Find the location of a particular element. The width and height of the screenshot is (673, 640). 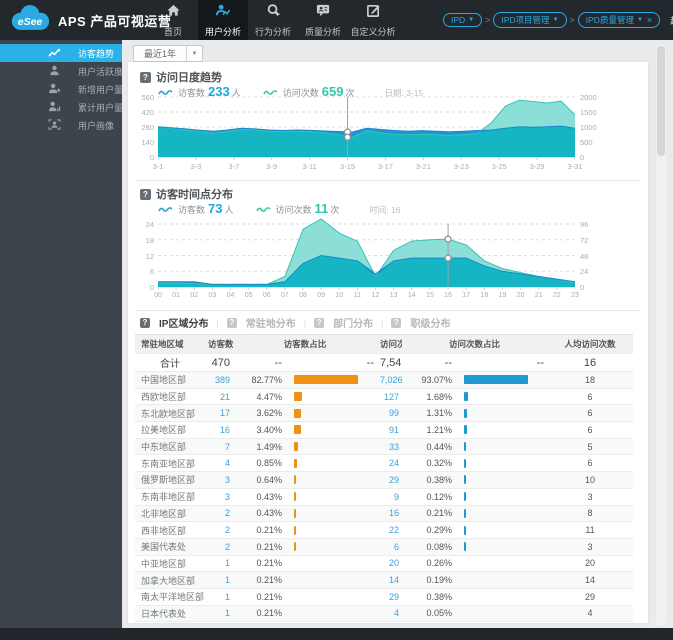

tab-常驻地分布: ? 常驻地分布 is located at coordinates (261, 322).